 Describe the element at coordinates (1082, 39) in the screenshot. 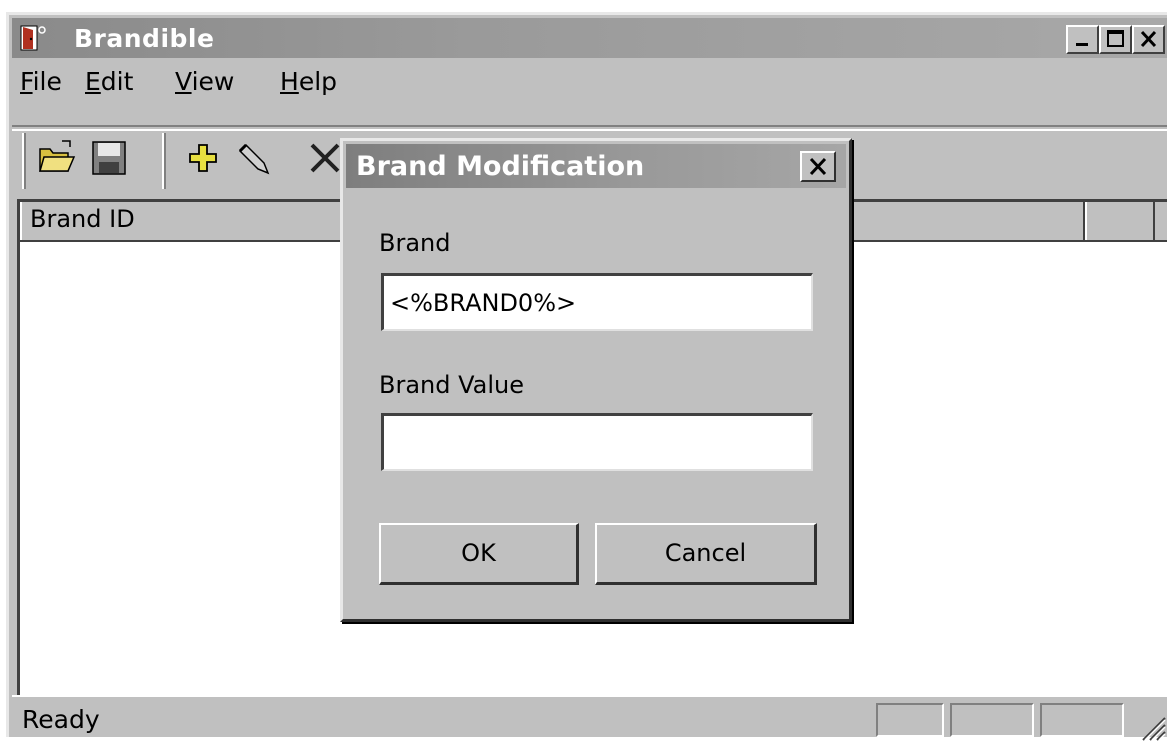

I see `minimize-button` at that location.